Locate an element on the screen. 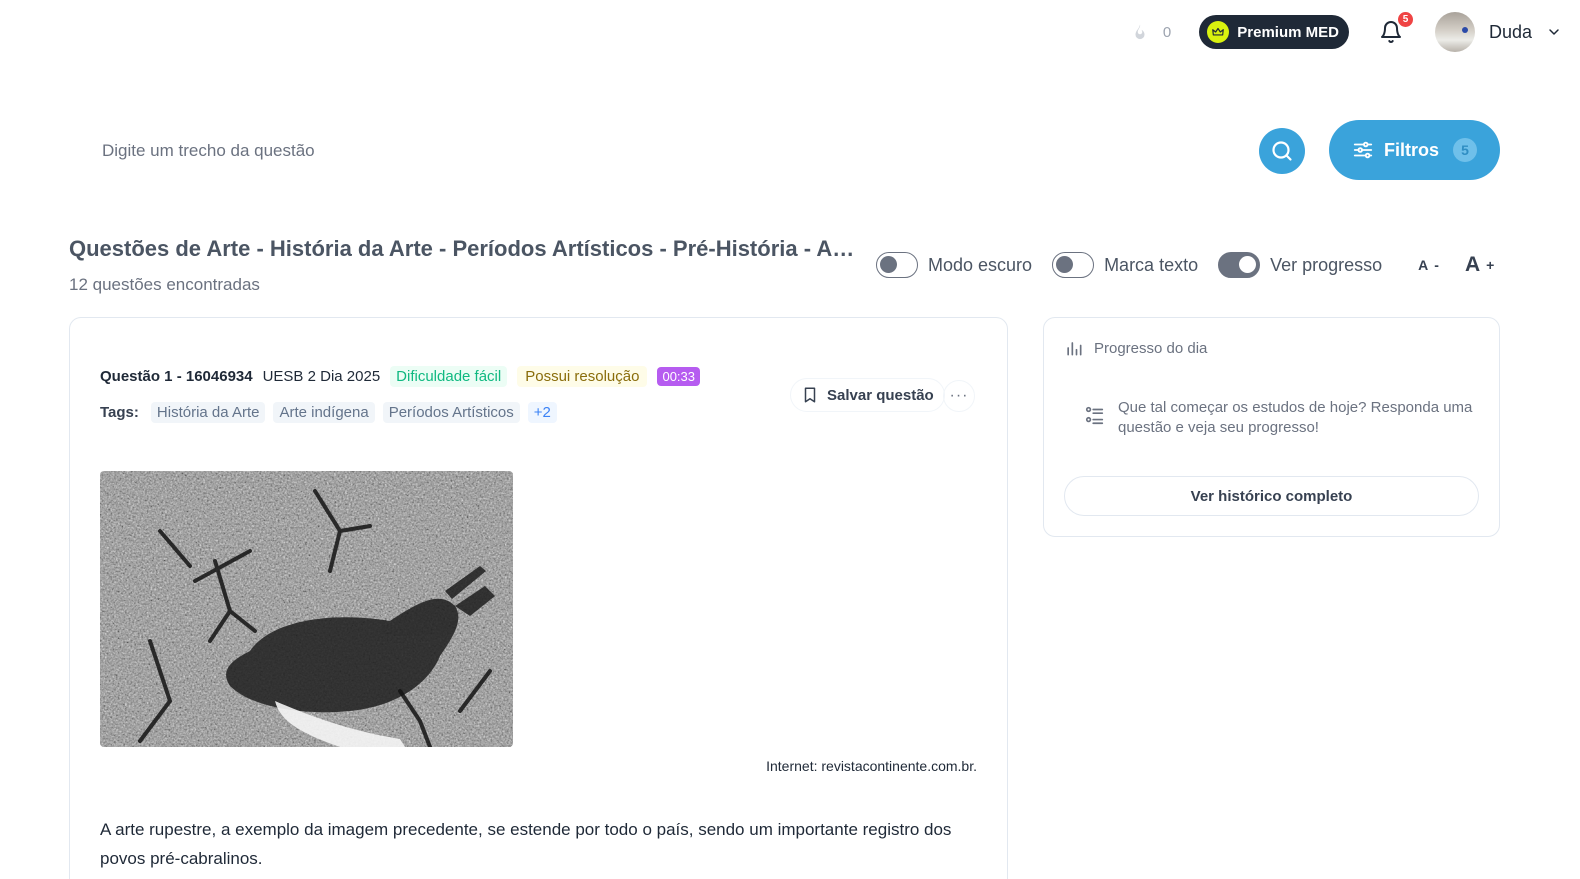 This screenshot has height=879, width=1580. progress-toggle is located at coordinates (1239, 265).